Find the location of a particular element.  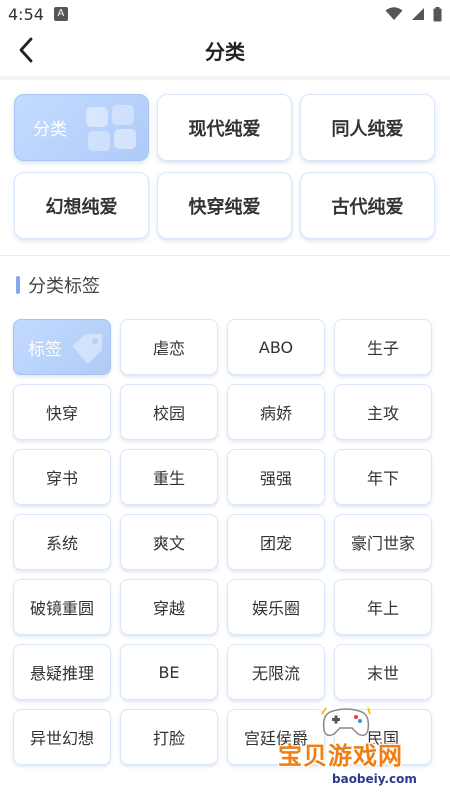

category-label: 分类 is located at coordinates (50, 130).